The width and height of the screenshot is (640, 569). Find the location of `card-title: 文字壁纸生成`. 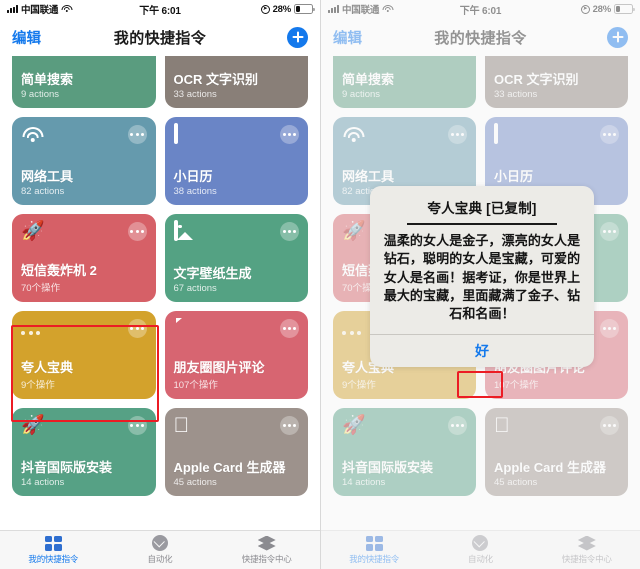

card-title: 文字壁纸生成 is located at coordinates (212, 274).